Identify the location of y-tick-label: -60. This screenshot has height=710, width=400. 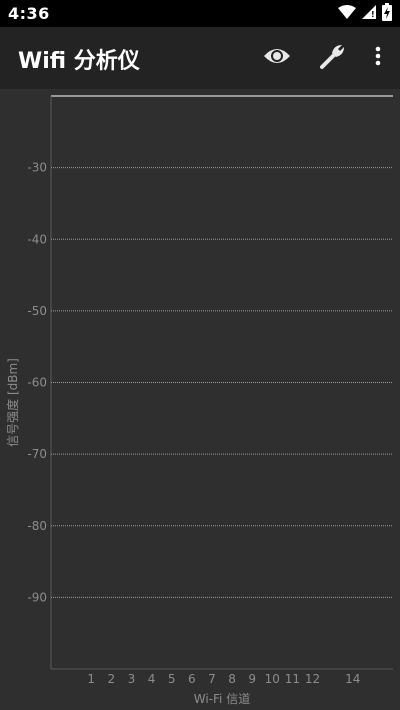
(37, 383).